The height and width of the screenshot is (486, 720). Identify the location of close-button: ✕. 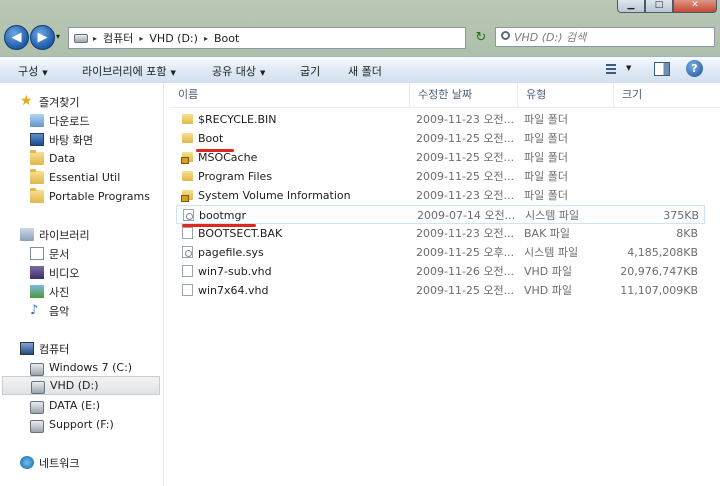
(695, 6).